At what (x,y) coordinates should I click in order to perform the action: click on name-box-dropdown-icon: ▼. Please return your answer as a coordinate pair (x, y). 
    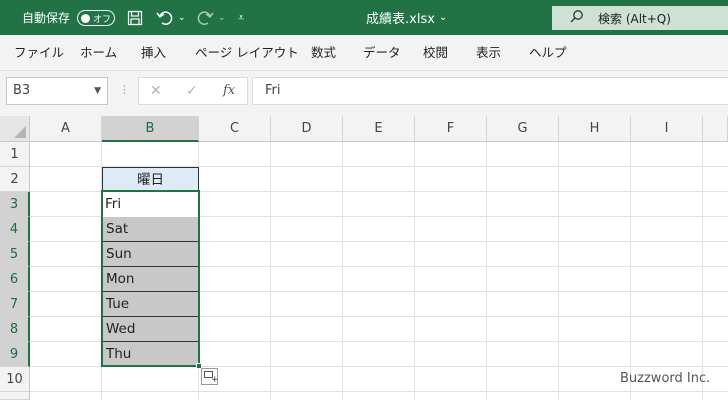
    Looking at the image, I should click on (97, 91).